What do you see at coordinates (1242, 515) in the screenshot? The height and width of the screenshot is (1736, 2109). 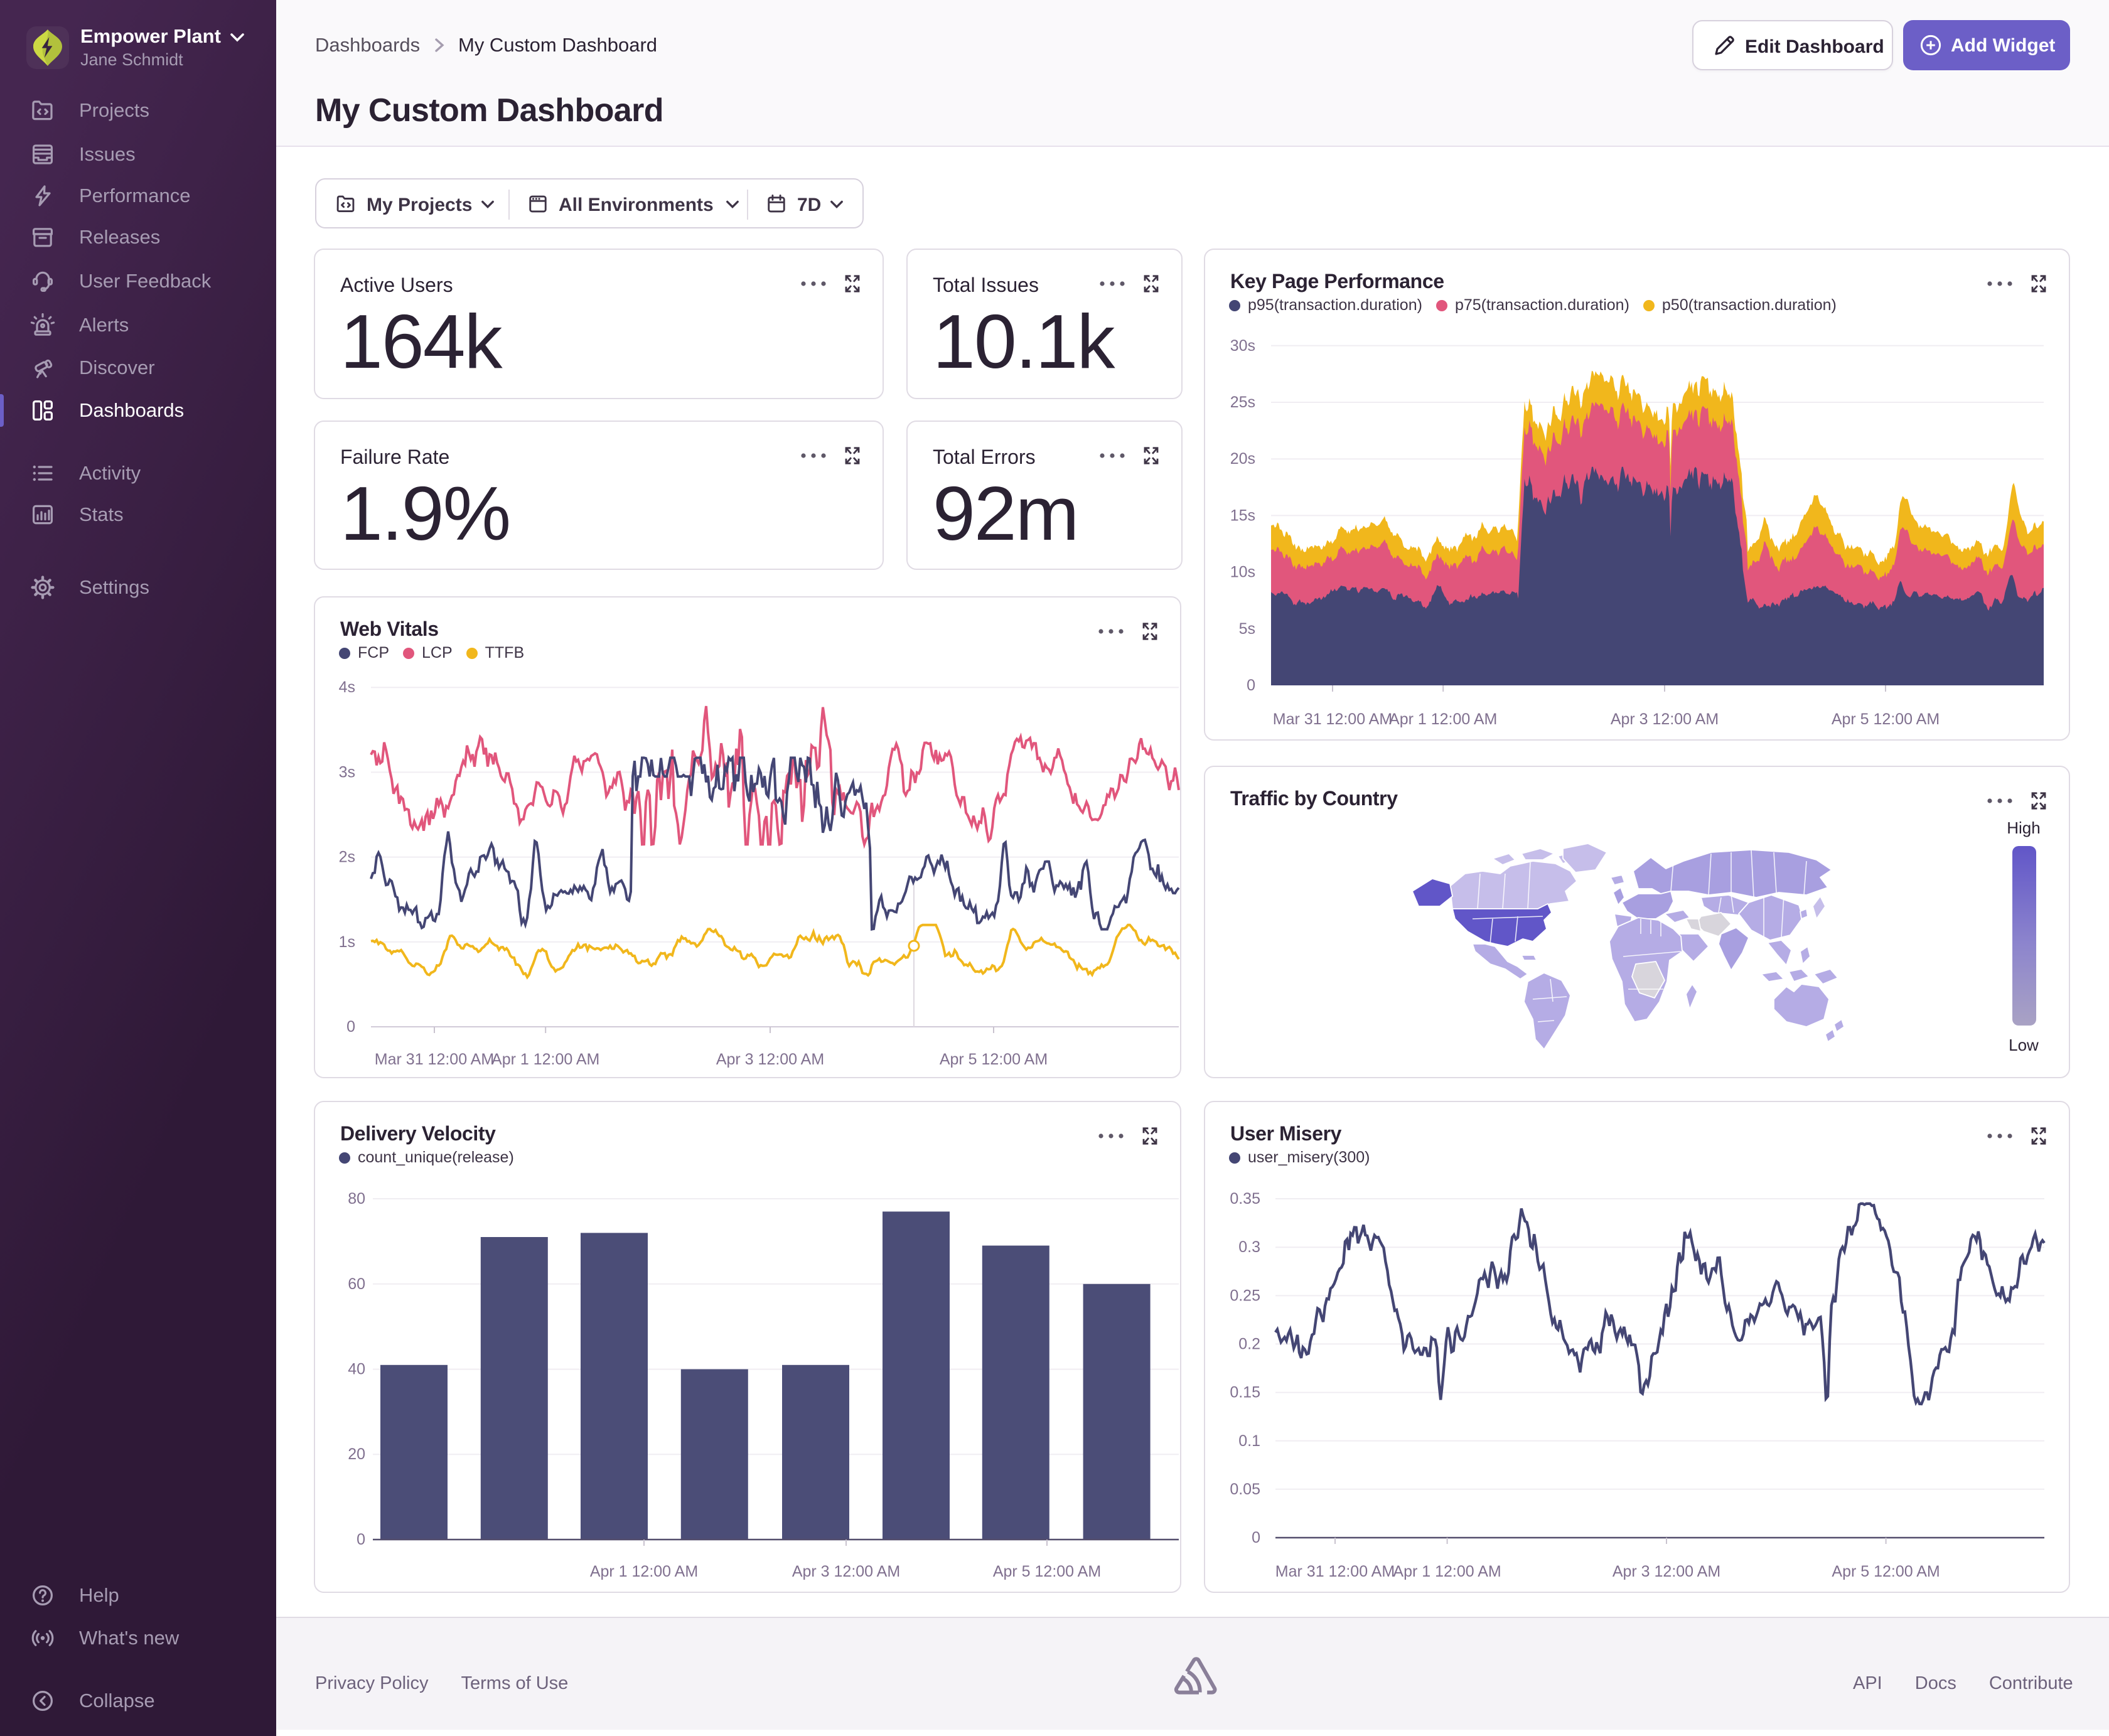 I see `svg-text: 15s` at bounding box center [1242, 515].